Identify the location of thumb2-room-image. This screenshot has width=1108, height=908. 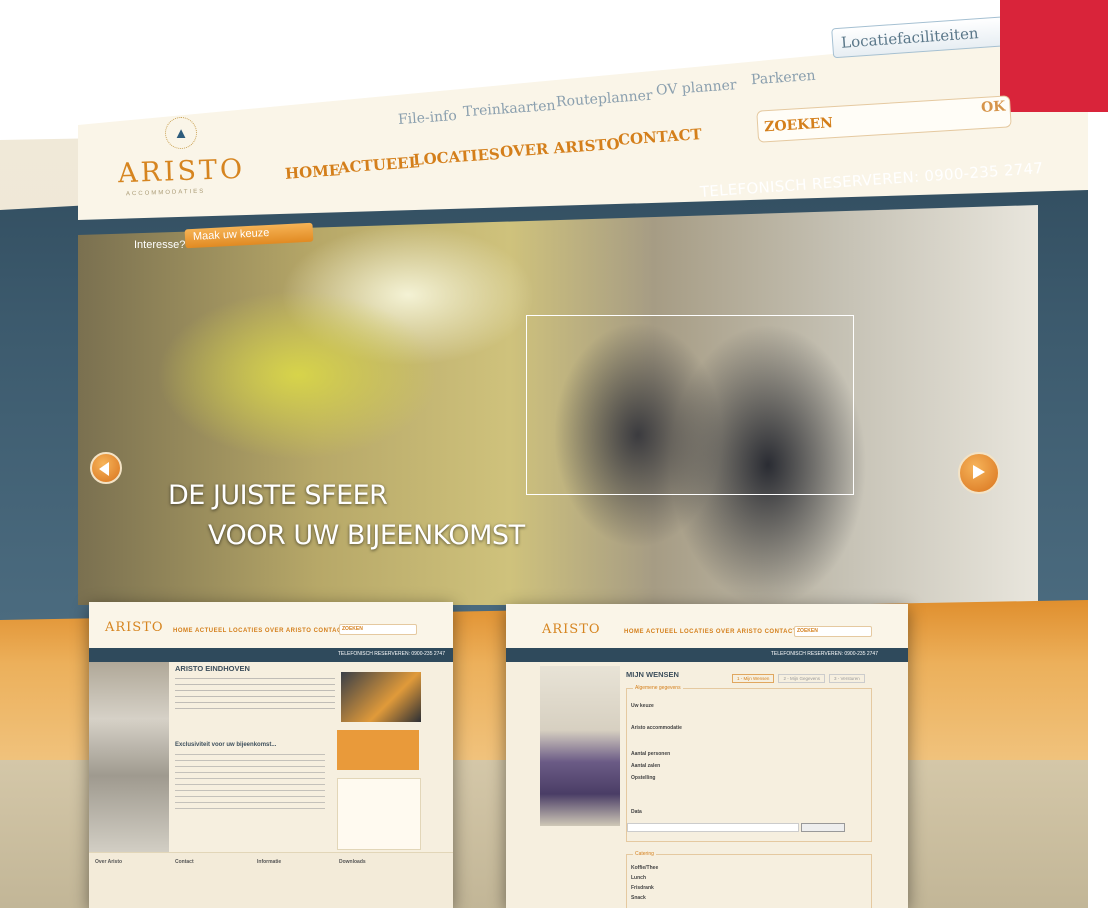
(580, 746).